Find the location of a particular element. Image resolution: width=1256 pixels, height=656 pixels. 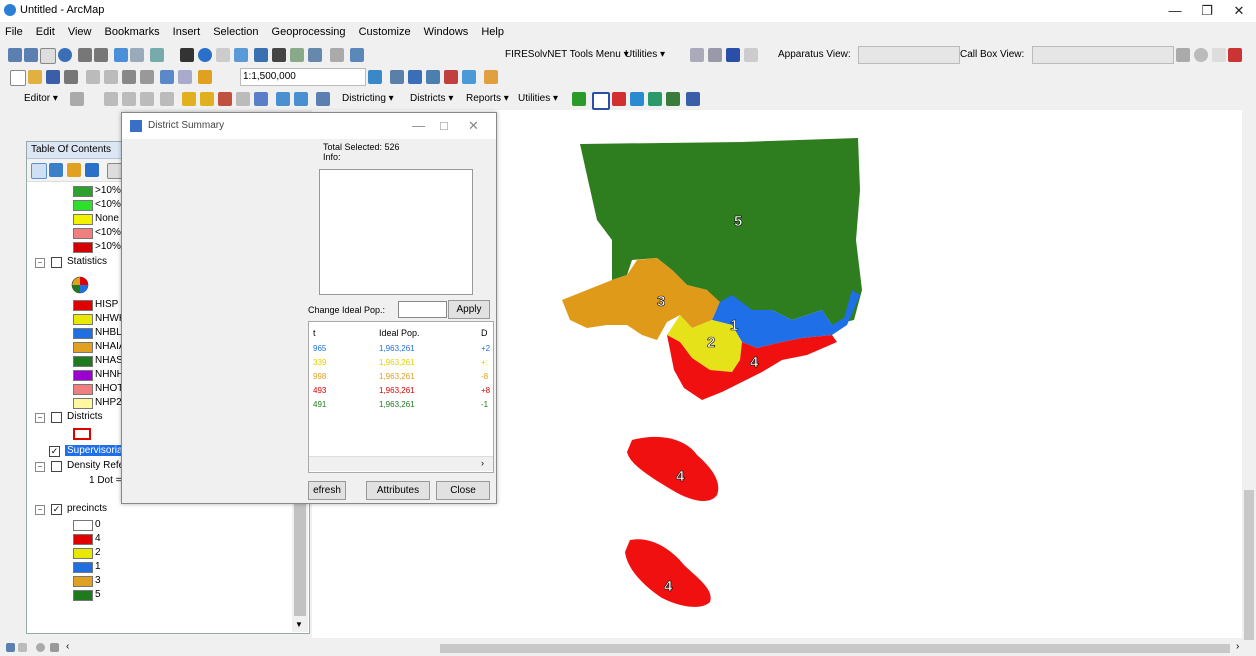

zoom-in-icon is located at coordinates (15, 55).